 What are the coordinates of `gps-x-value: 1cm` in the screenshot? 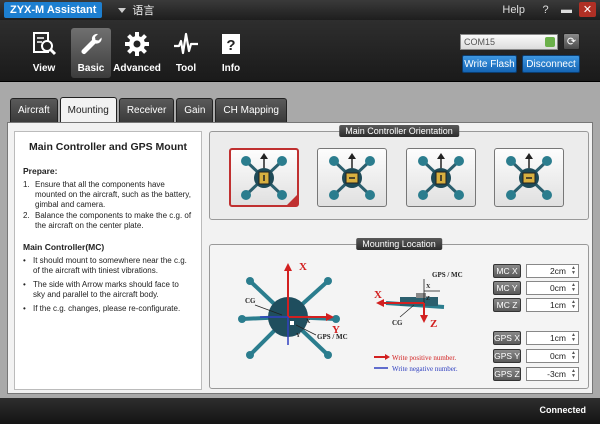 It's located at (557, 338).